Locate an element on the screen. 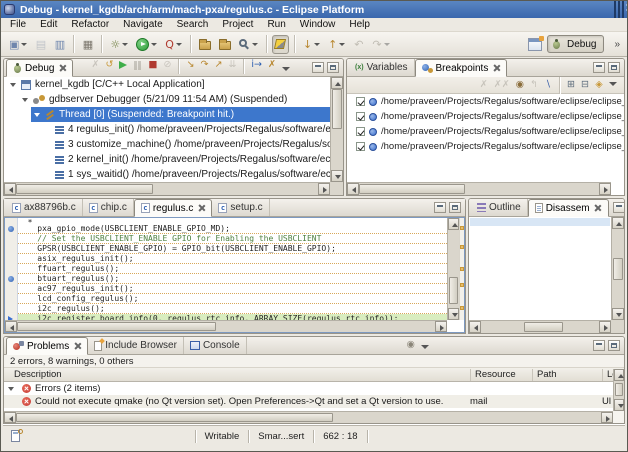  close-button is located at coordinates (623, 10).